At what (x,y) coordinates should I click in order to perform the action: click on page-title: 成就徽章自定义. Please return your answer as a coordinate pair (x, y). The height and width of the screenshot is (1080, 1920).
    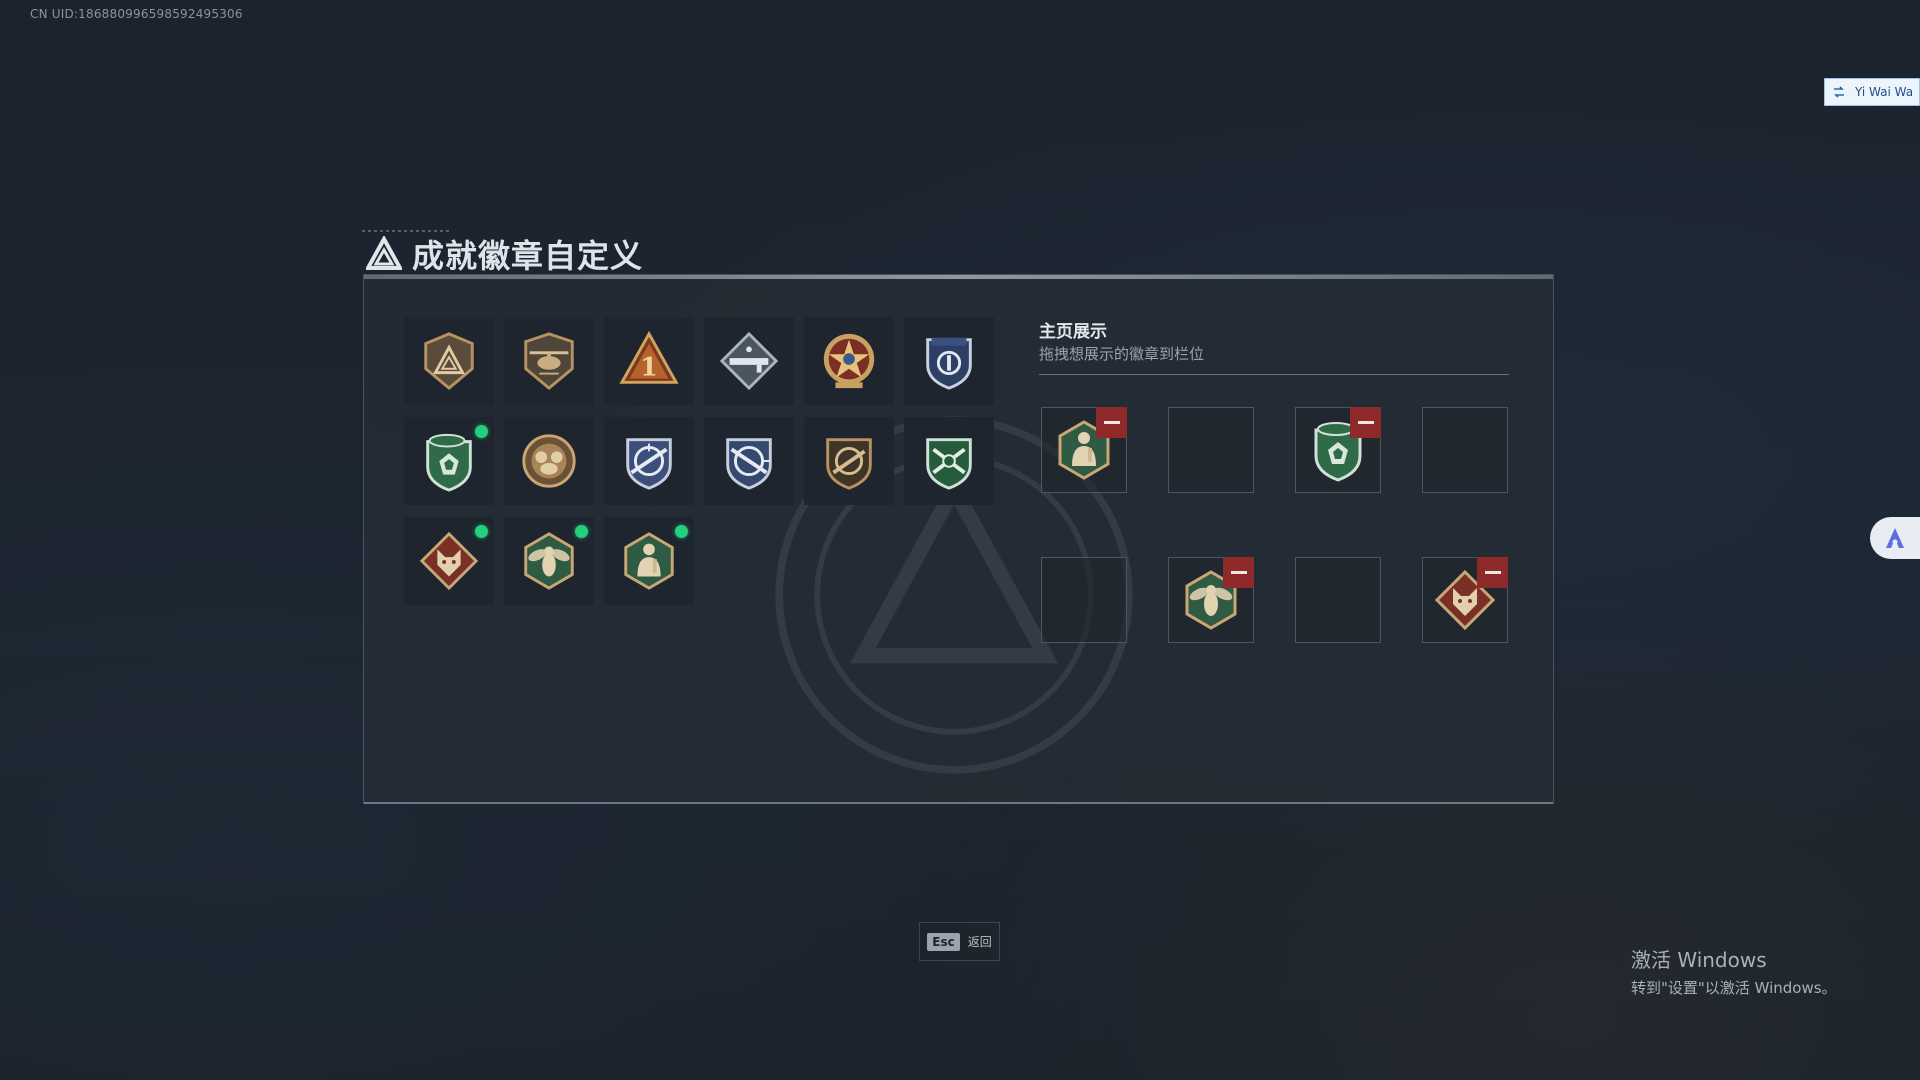
    Looking at the image, I should click on (528, 256).